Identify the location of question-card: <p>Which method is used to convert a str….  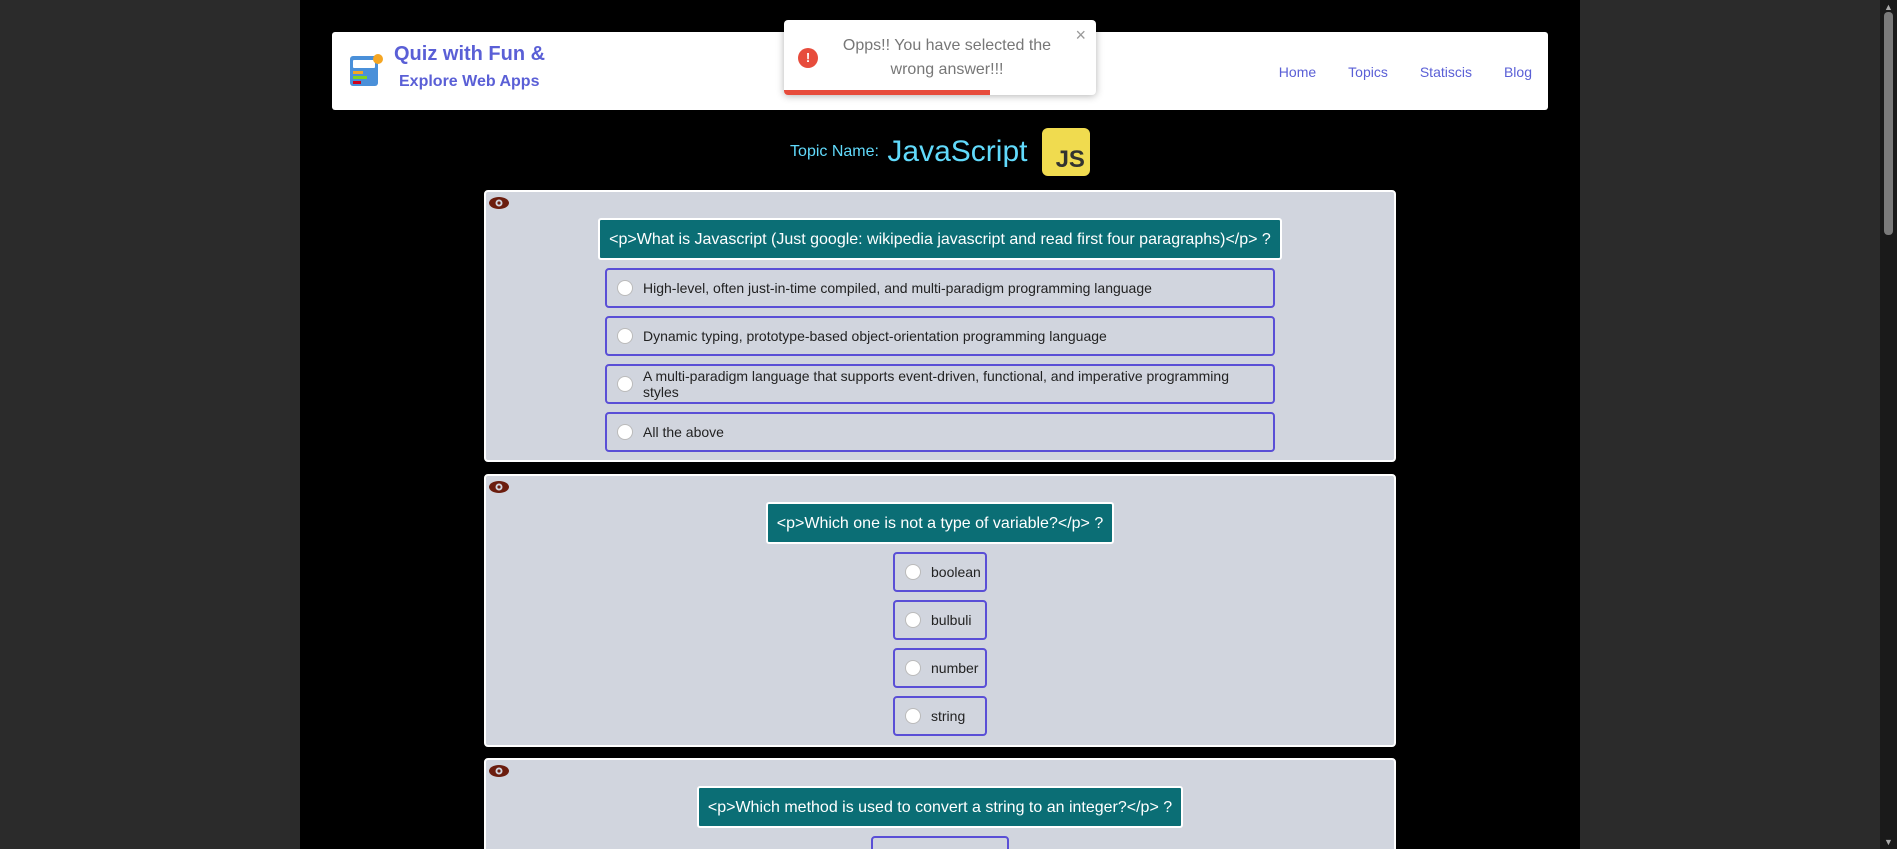
(940, 803).